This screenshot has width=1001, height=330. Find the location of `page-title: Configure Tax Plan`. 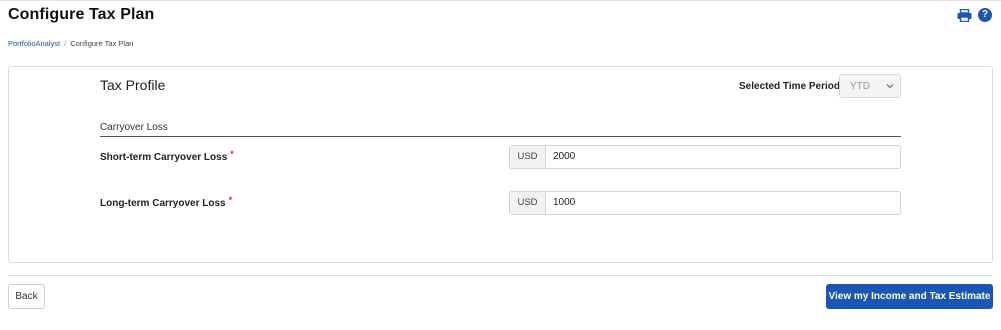

page-title: Configure Tax Plan is located at coordinates (81, 14).